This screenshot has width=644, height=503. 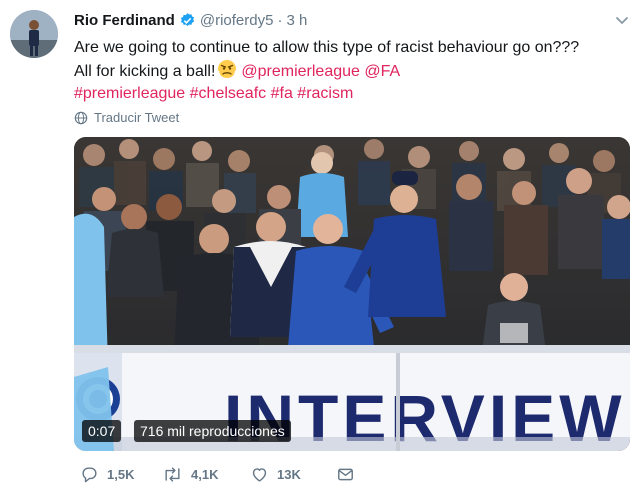 I want to click on chevron-down-icon, so click(x=622, y=20).